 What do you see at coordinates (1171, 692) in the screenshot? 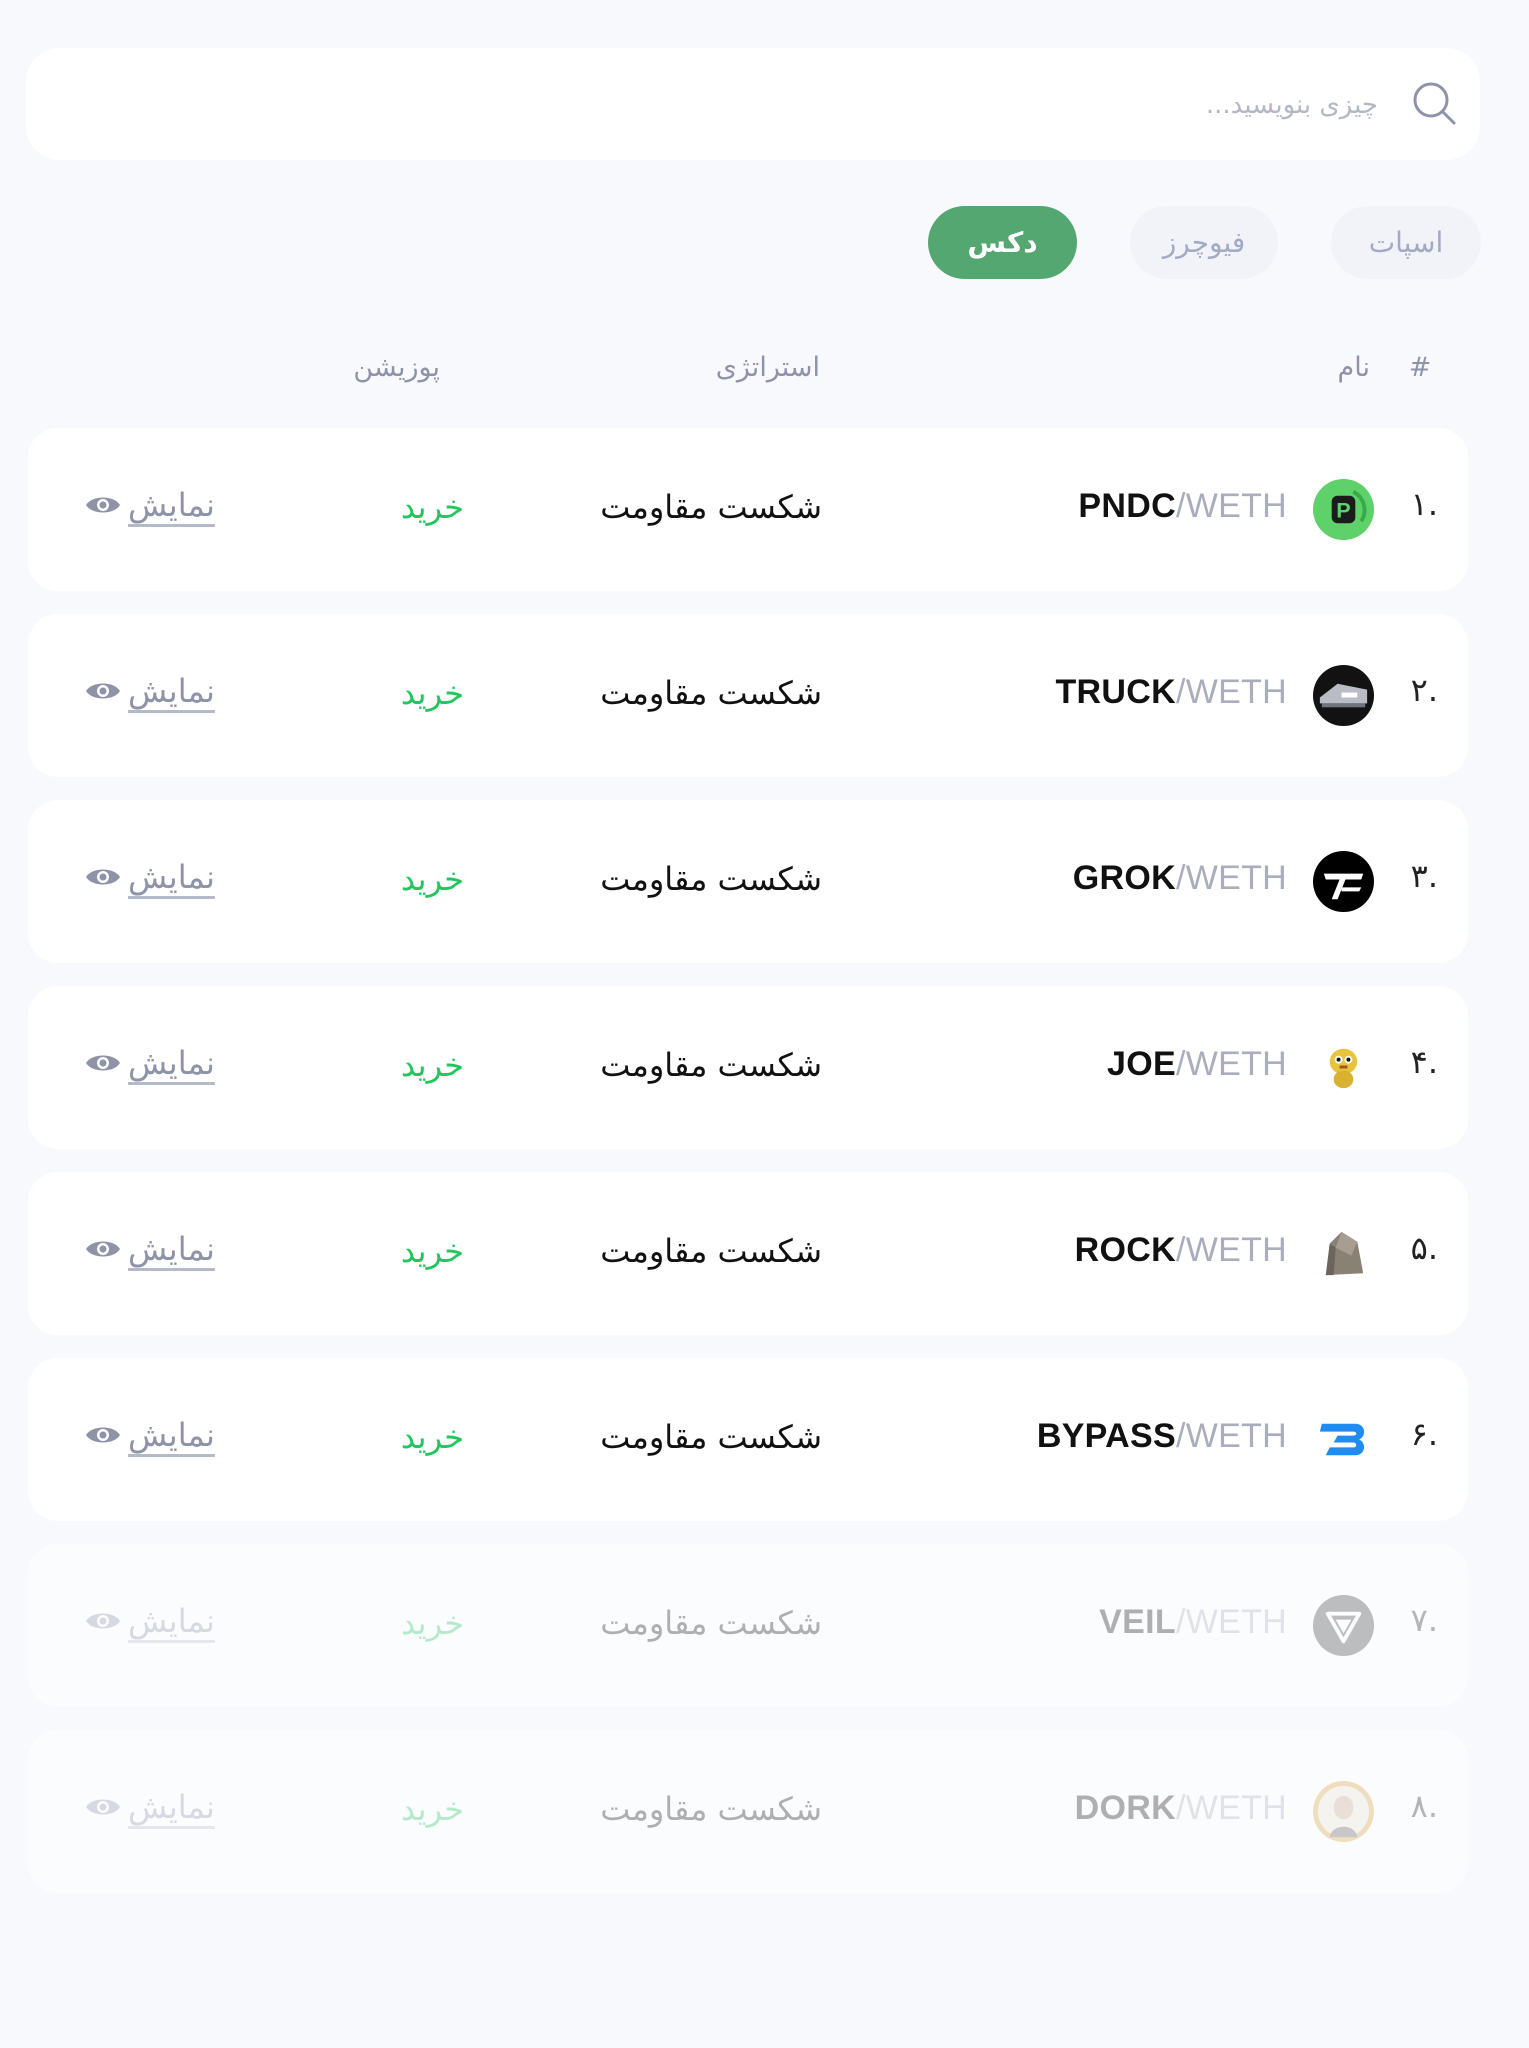
I see `trading-pair: TRUCK/WETH` at bounding box center [1171, 692].